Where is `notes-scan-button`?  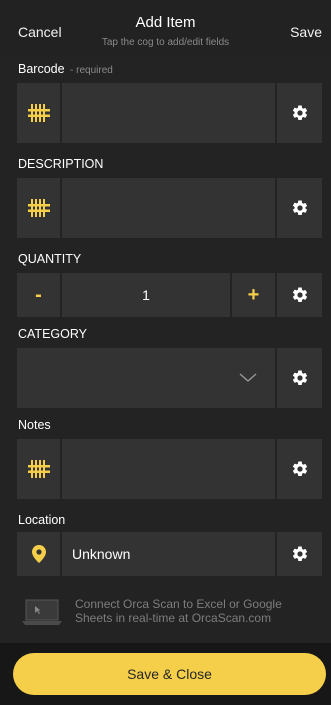 notes-scan-button is located at coordinates (38, 469).